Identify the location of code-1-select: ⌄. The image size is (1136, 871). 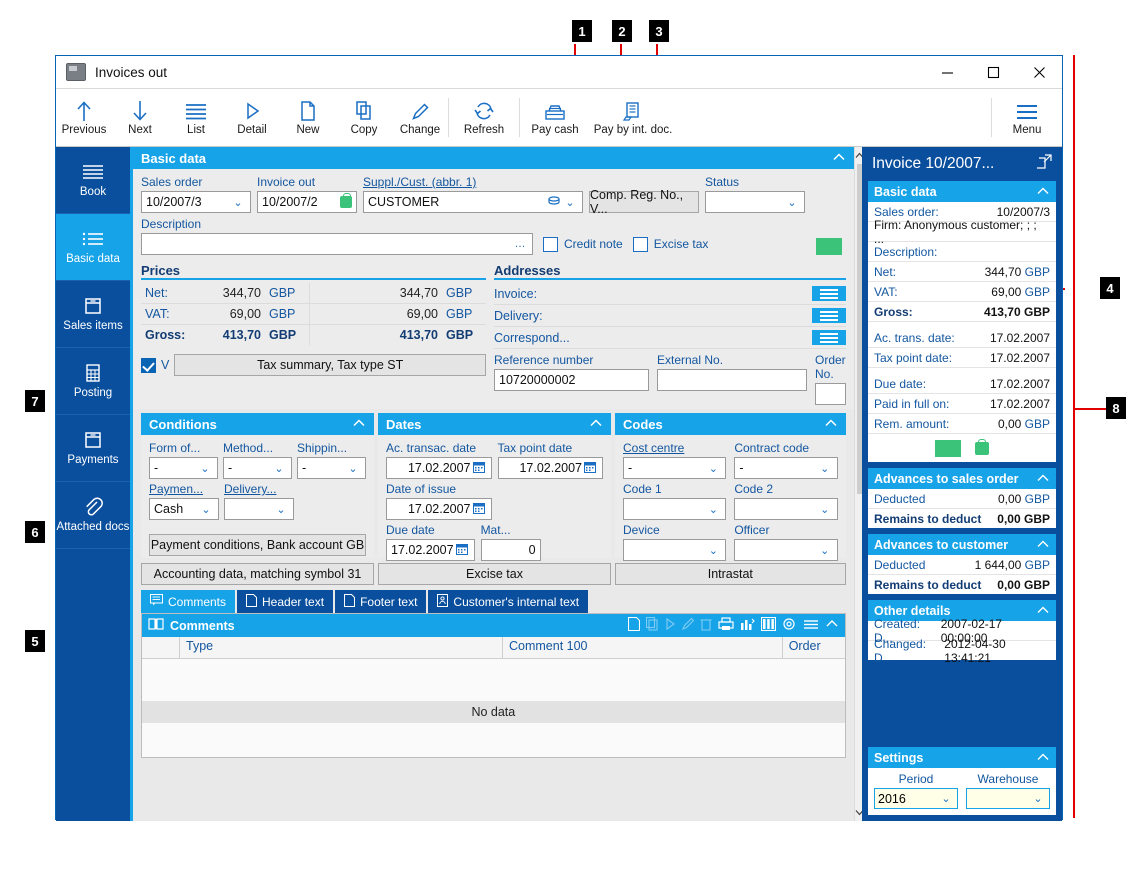
(675, 509).